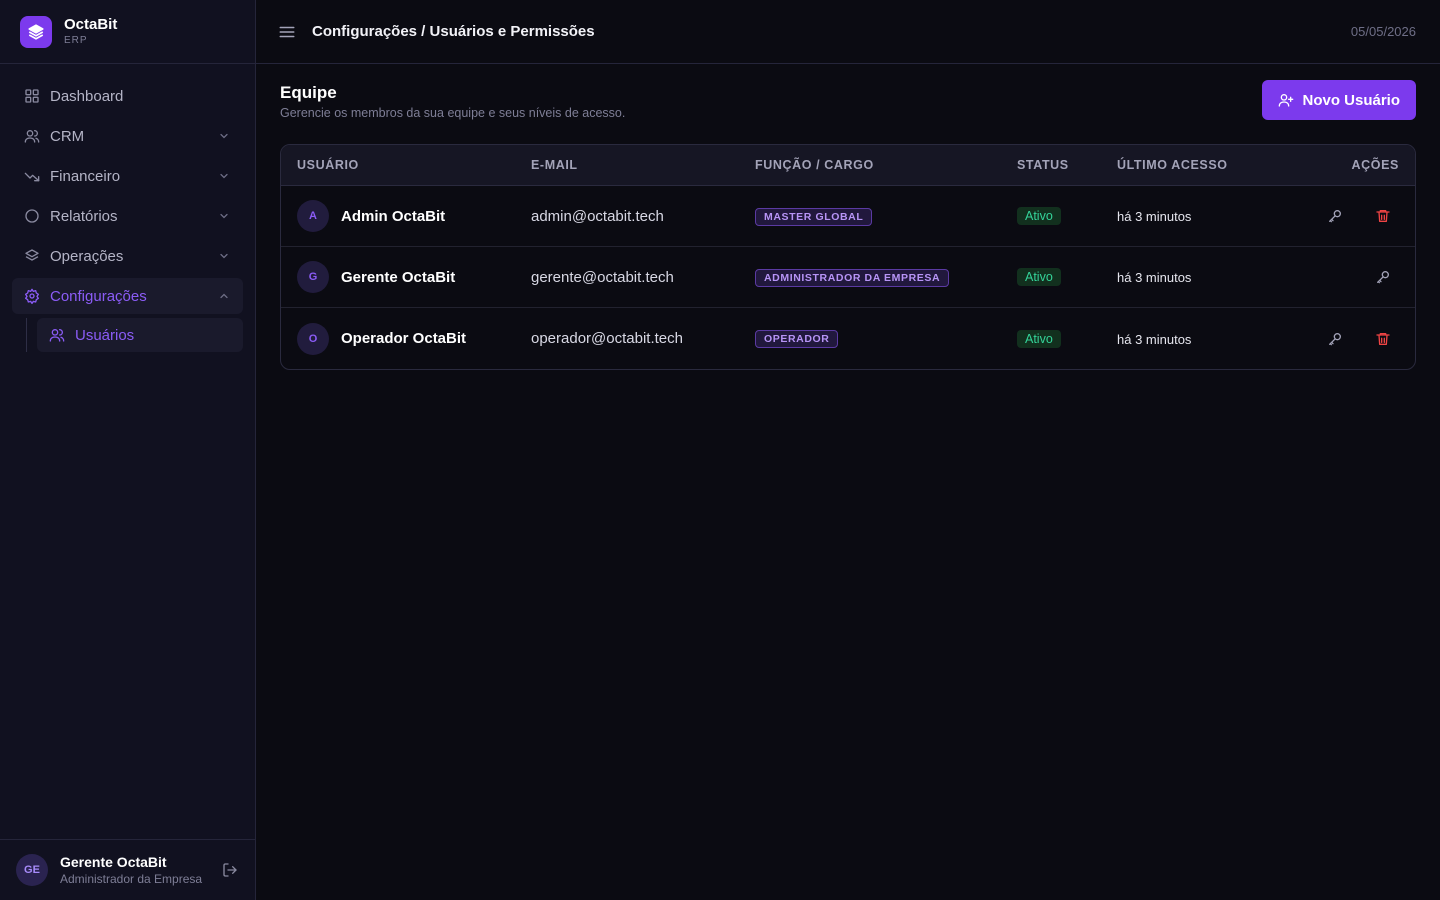 The height and width of the screenshot is (900, 1440). Describe the element at coordinates (127, 256) in the screenshot. I see `sidebar-item-operacoes: Operações` at that location.